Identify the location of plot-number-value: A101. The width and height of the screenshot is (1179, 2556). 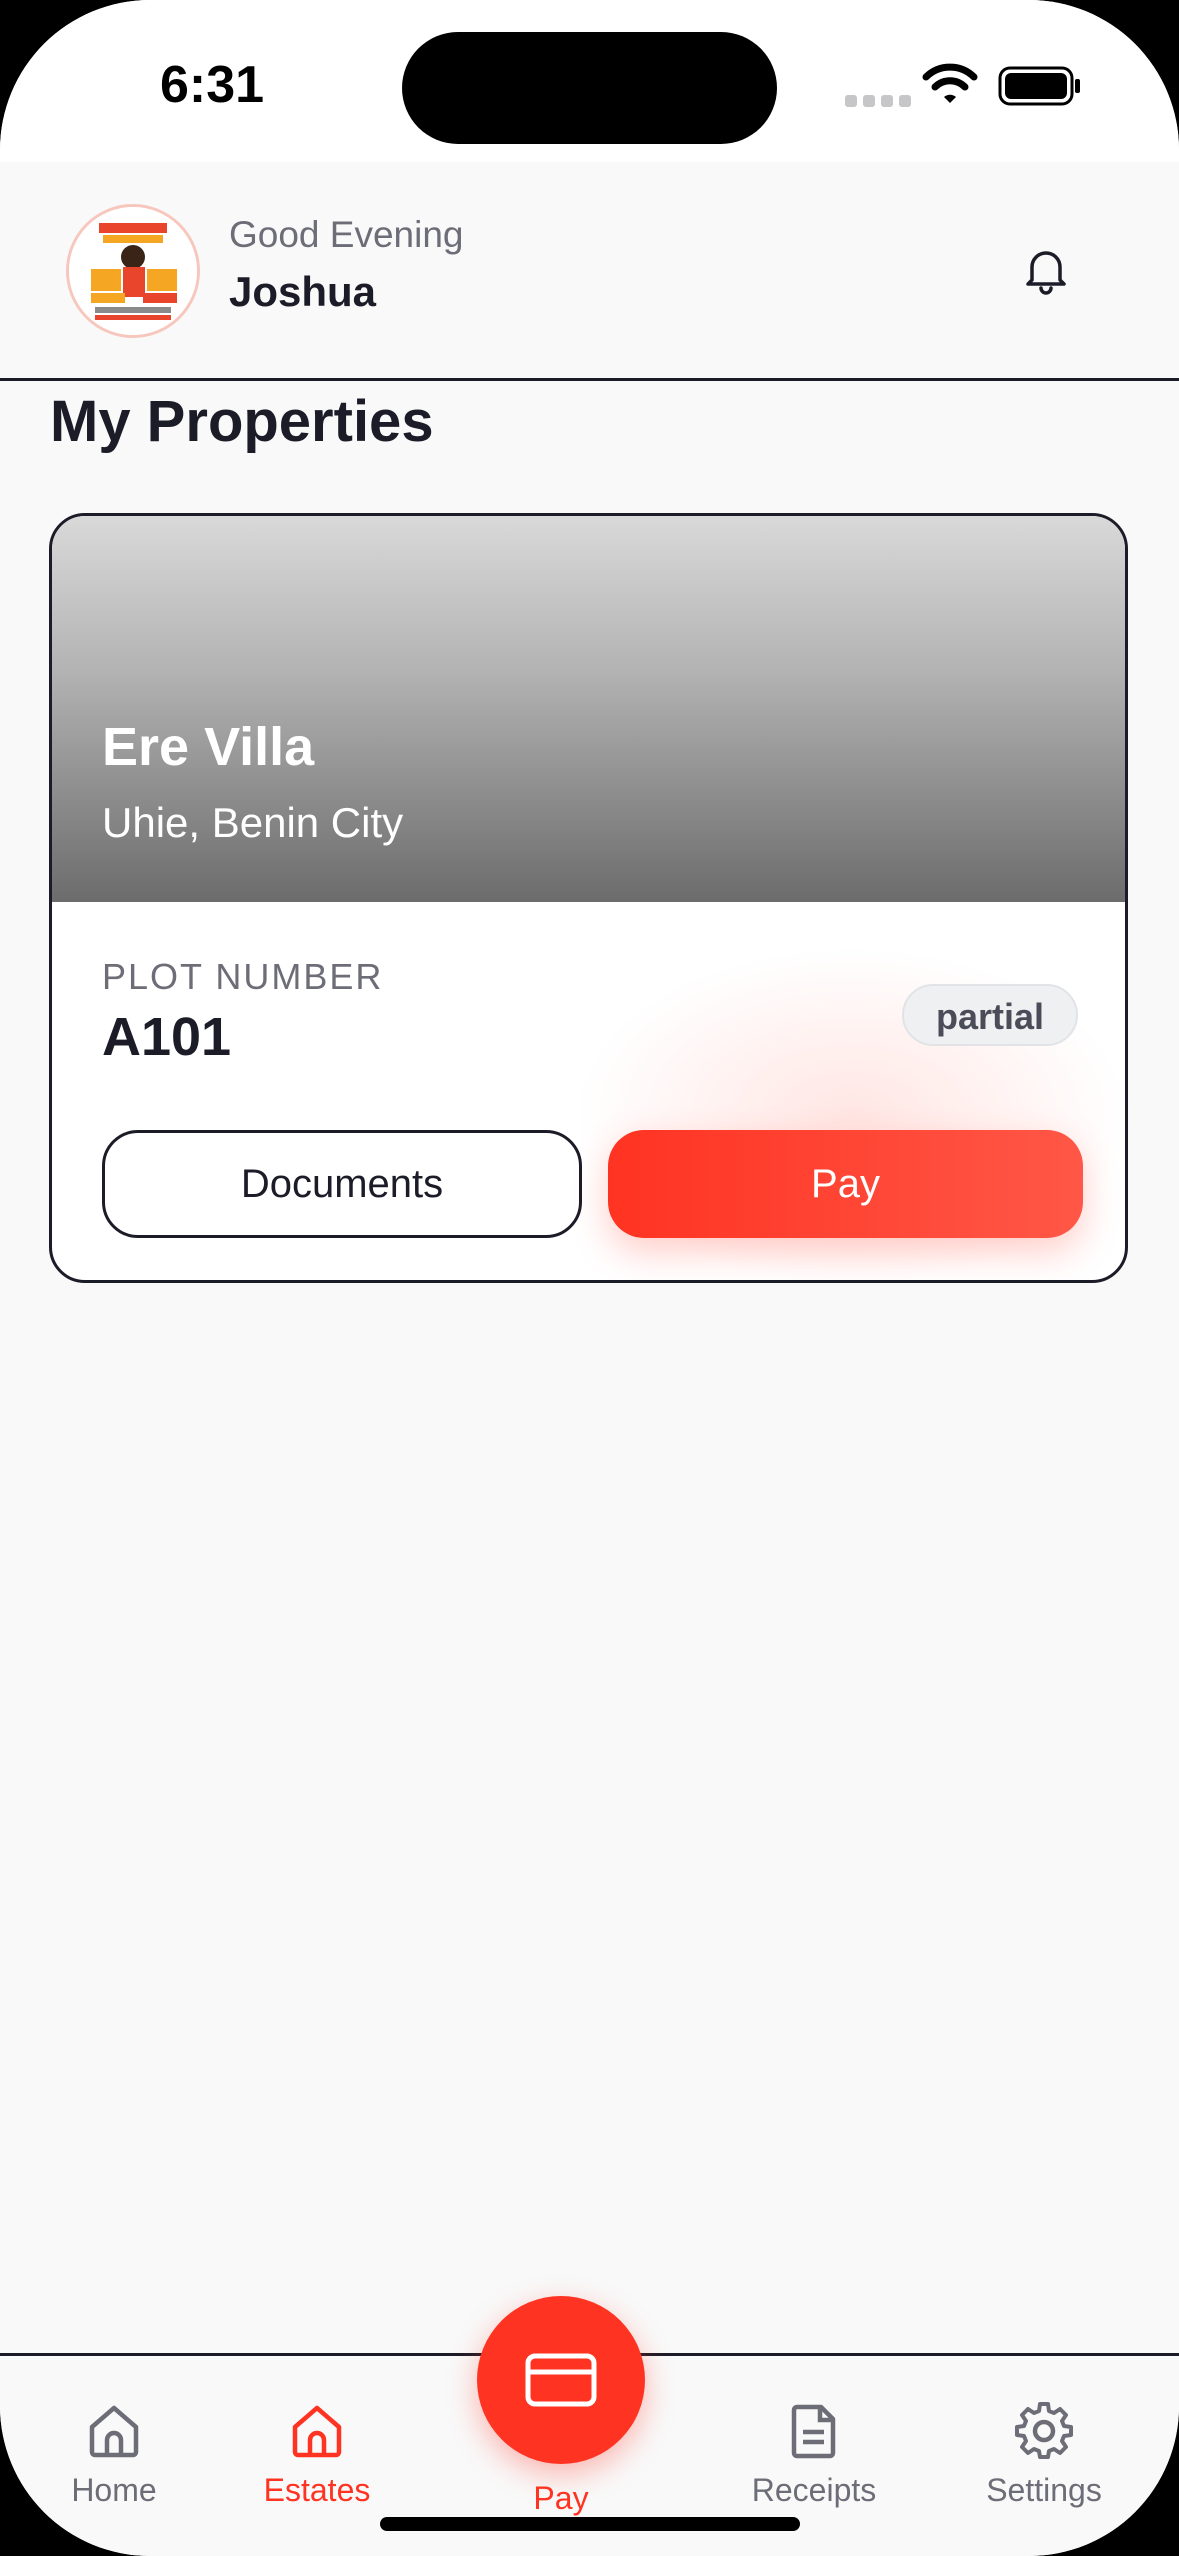
(167, 1037).